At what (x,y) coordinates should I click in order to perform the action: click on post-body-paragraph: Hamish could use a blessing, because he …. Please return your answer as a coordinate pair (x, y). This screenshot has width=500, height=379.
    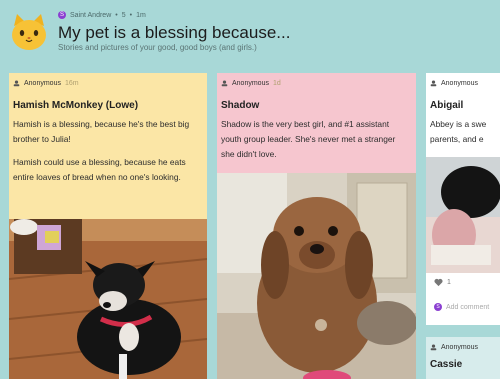
    Looking at the image, I should click on (99, 169).